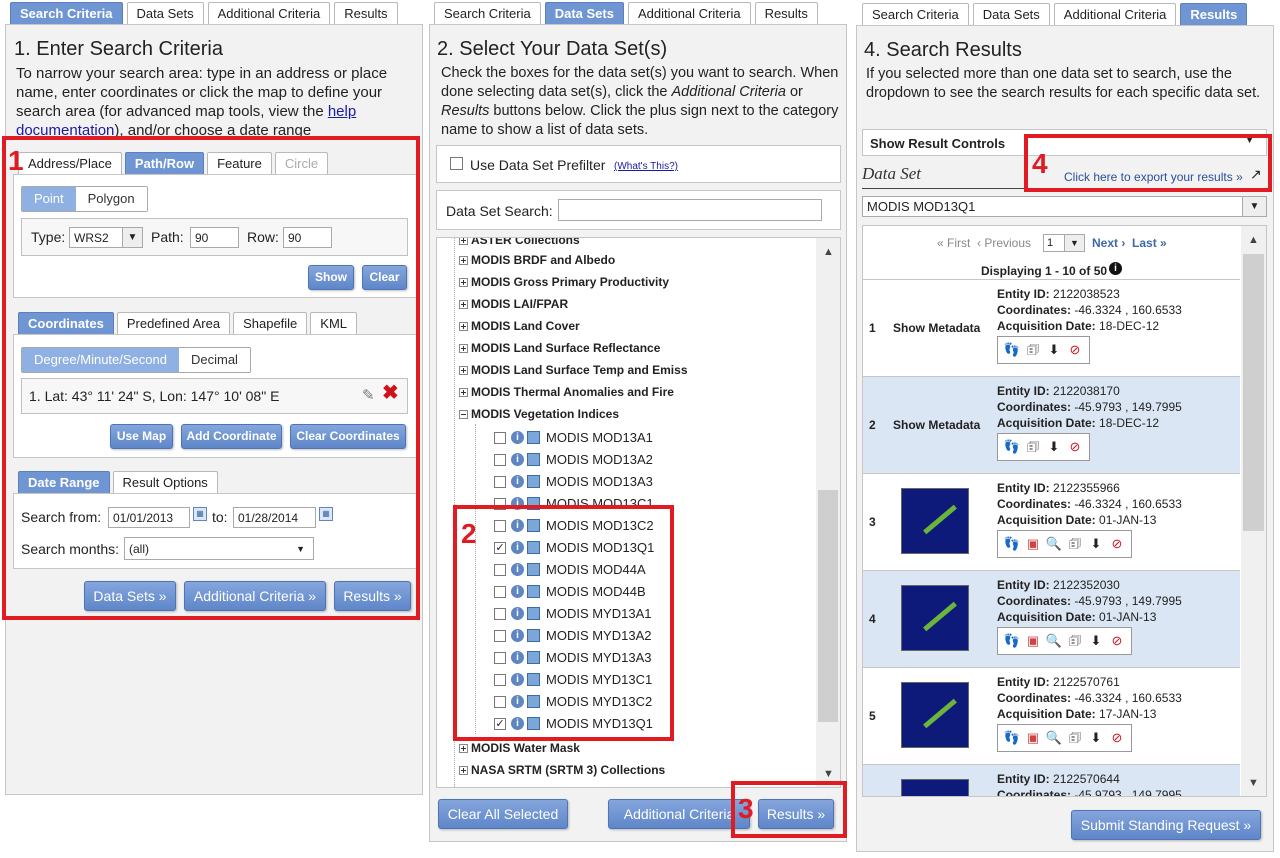  I want to click on page-select: 1 ▼, so click(1064, 243).